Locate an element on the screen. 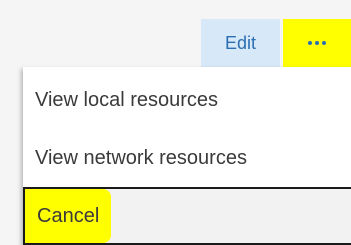 The height and width of the screenshot is (245, 351). cancel-highlight: Cancel is located at coordinates (68, 216).